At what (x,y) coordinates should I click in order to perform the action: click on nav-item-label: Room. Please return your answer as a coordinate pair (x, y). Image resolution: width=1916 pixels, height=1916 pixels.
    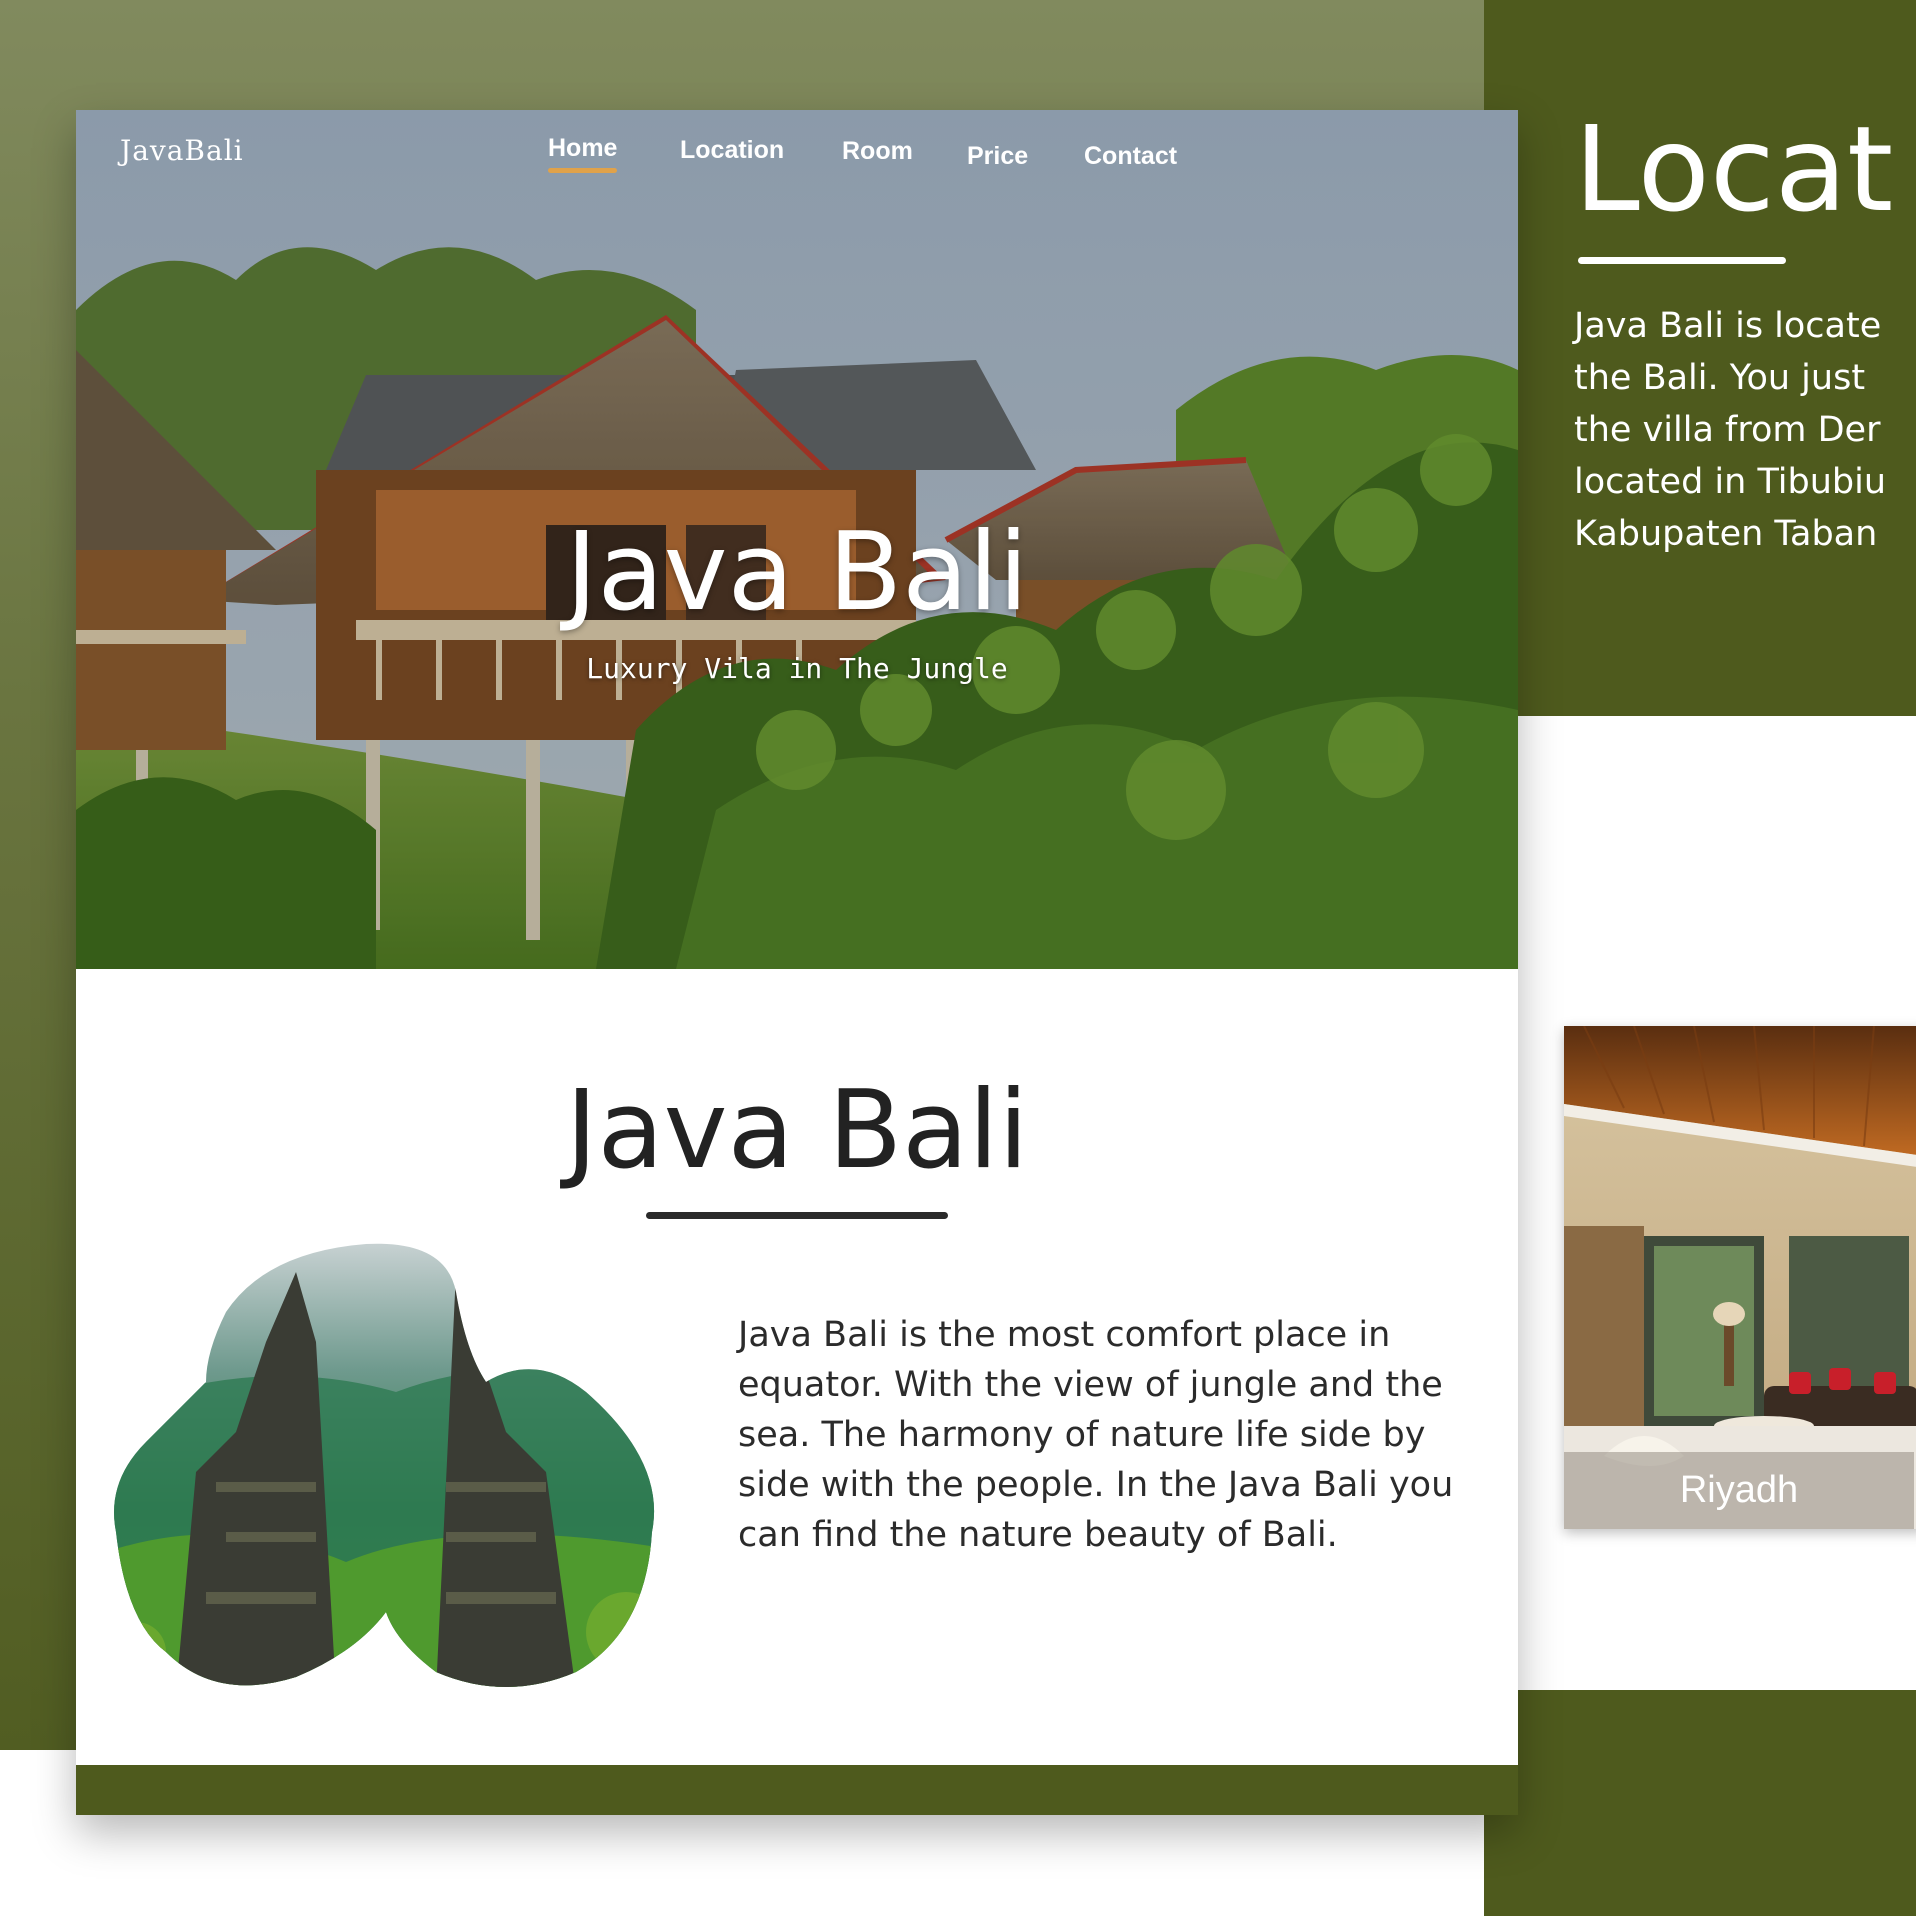
    Looking at the image, I should click on (877, 151).